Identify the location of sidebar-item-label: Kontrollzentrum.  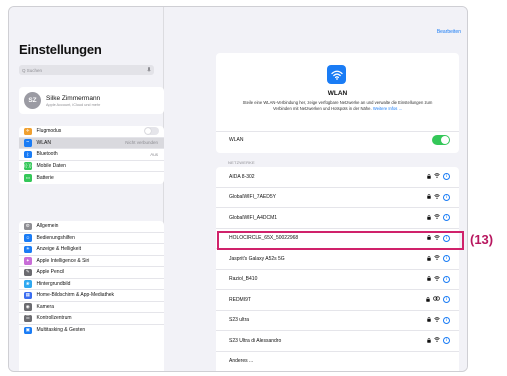
(54, 318).